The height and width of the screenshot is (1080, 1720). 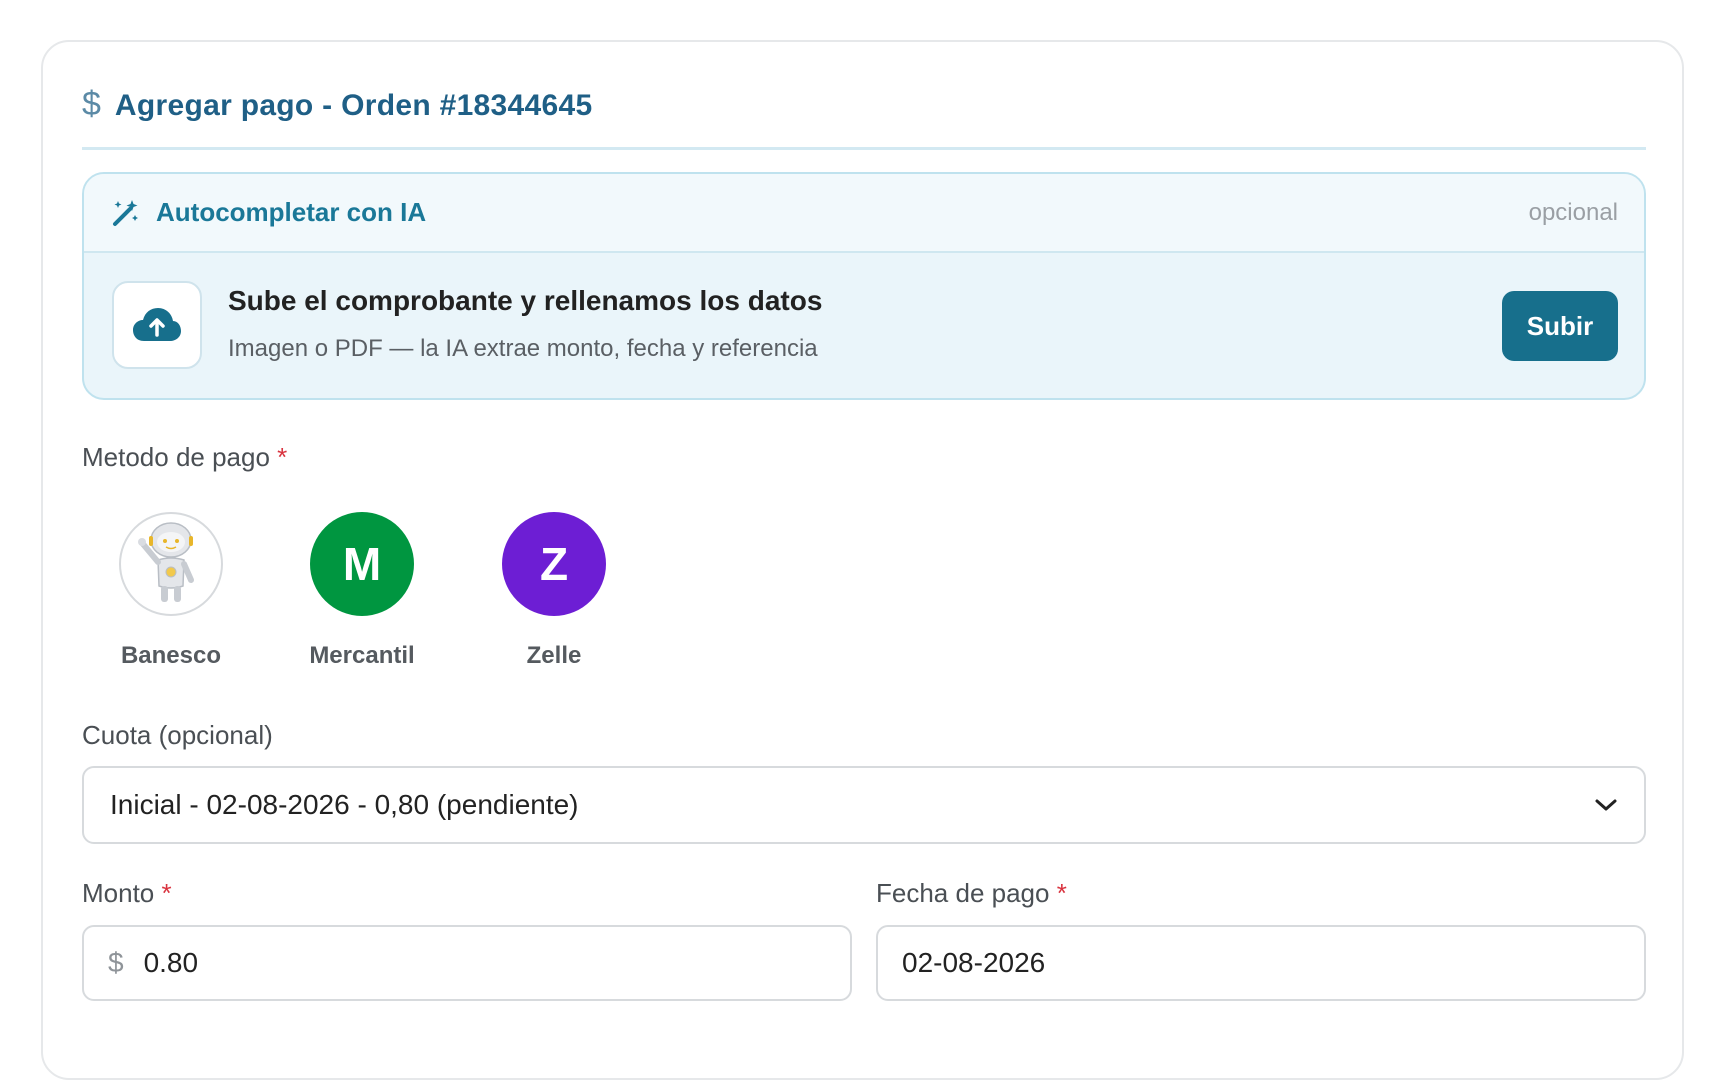 I want to click on robot-mascot-icon, so click(x=171, y=564).